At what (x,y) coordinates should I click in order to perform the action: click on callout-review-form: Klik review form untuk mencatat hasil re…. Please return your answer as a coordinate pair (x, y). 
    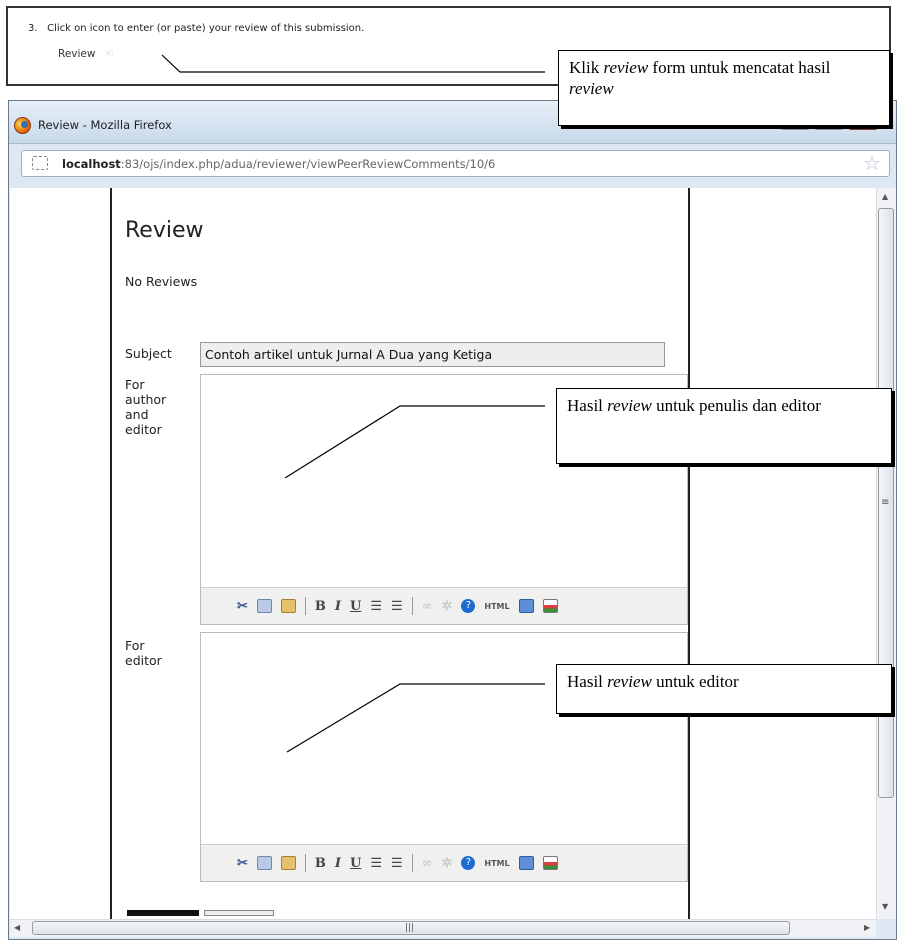
    Looking at the image, I should click on (724, 88).